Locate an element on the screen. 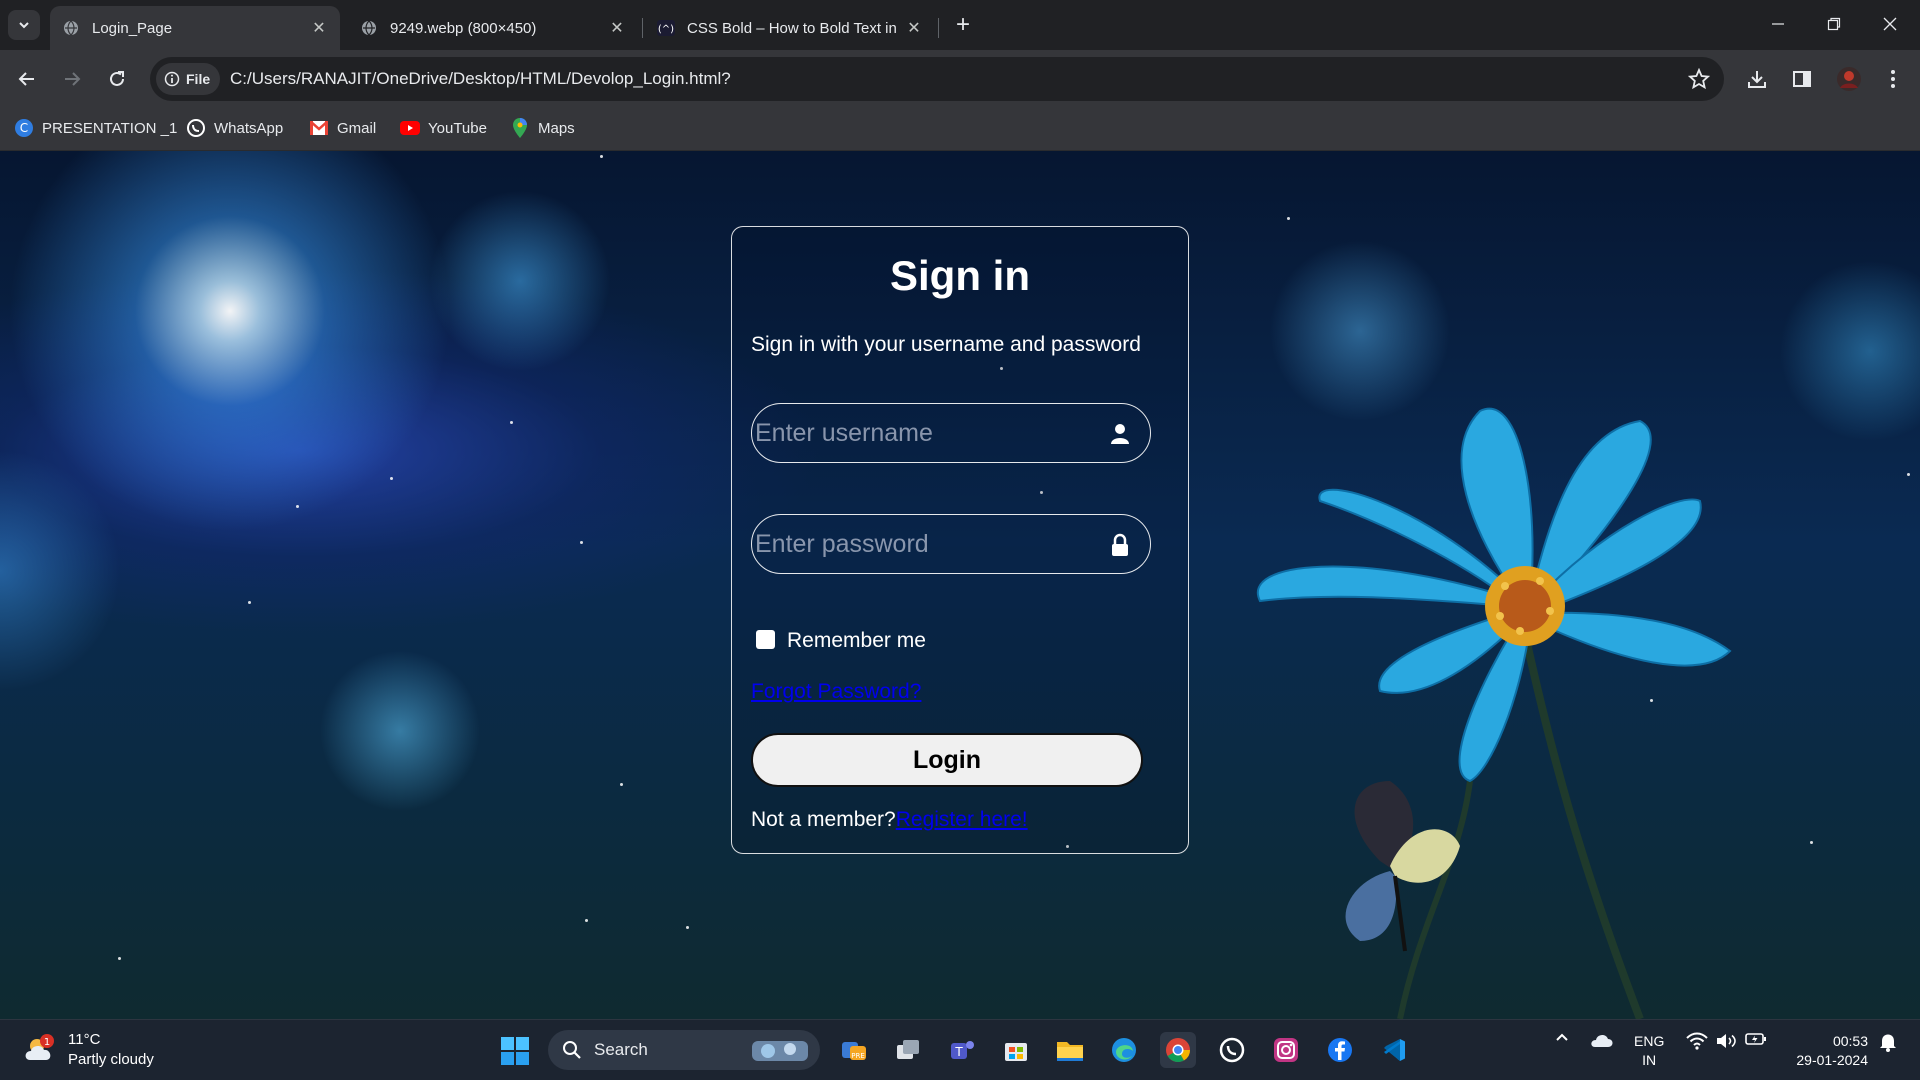 The width and height of the screenshot is (1920, 1080). taskbar-app-chrome is located at coordinates (1178, 1050).